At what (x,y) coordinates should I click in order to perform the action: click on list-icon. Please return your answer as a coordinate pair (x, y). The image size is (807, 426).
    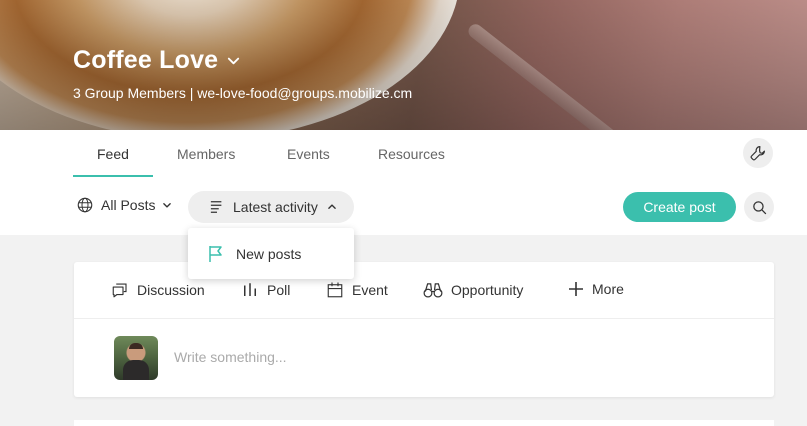
    Looking at the image, I should click on (216, 207).